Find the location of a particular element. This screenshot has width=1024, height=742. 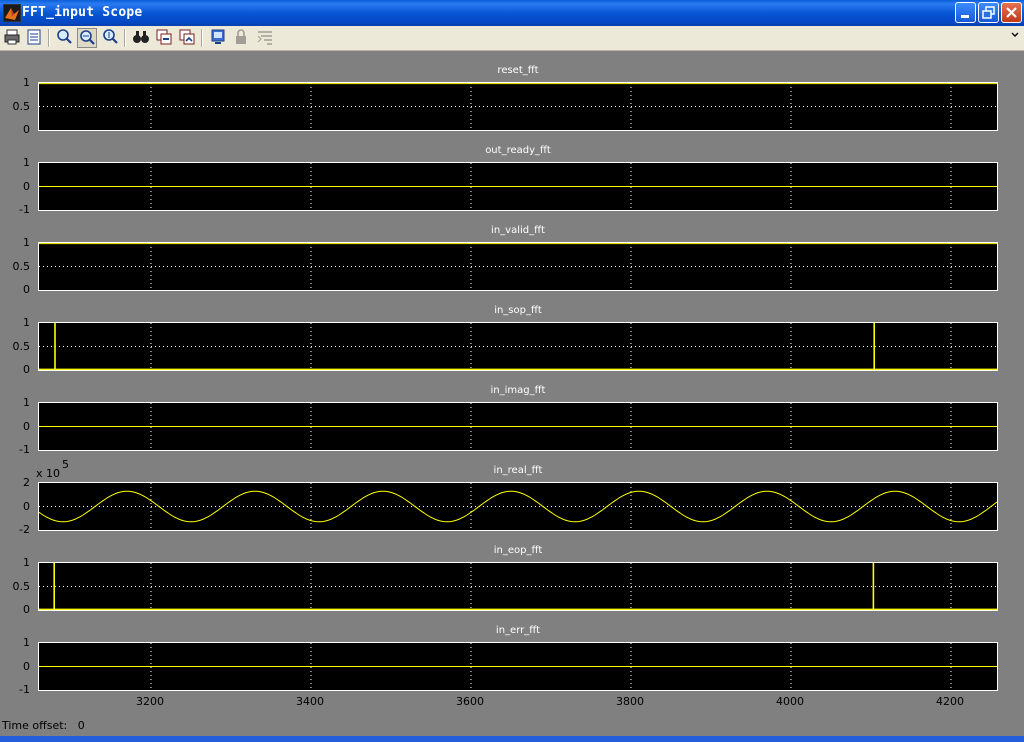

maximize-button is located at coordinates (988, 12).